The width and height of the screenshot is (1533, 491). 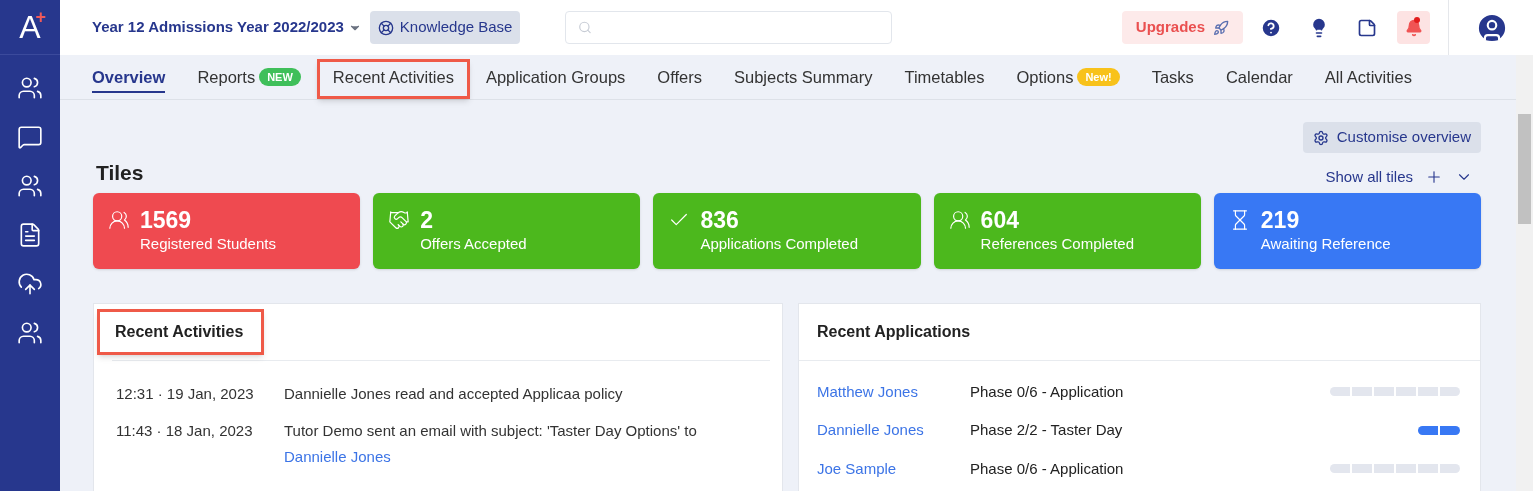 I want to click on search-icon, so click(x=585, y=27).